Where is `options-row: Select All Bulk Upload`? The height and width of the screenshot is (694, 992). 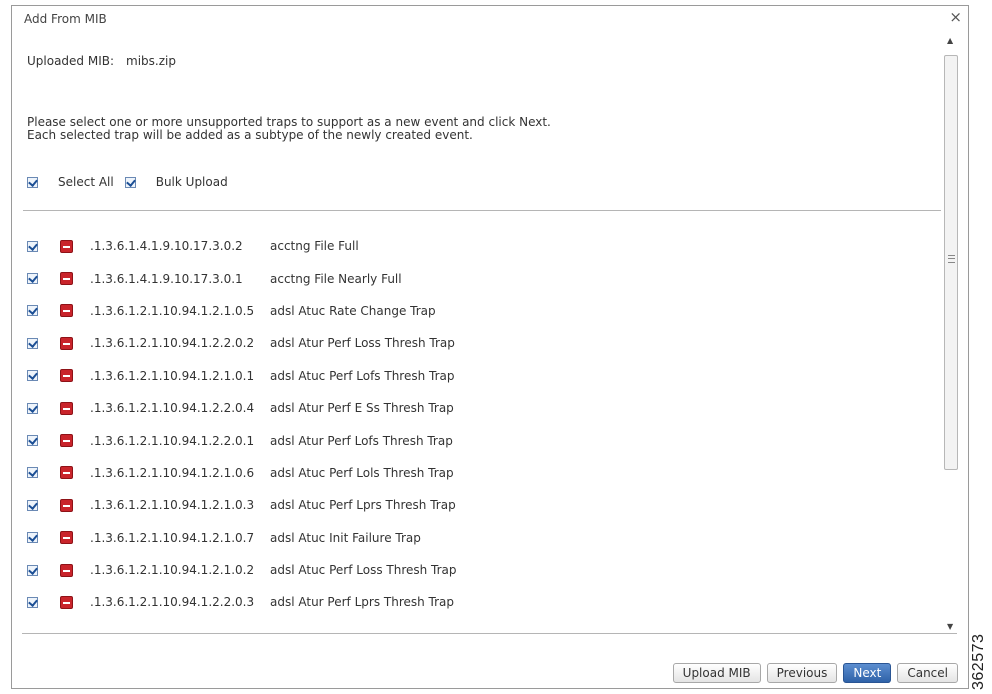
options-row: Select All Bulk Upload is located at coordinates (133, 182).